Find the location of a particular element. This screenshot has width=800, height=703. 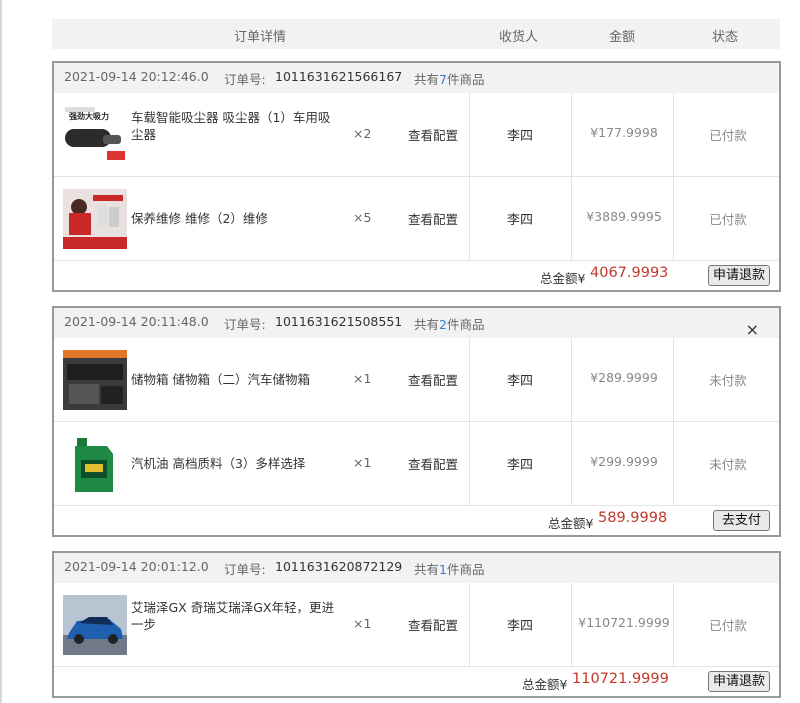

item-count: 共有2件商品 is located at coordinates (449, 324).